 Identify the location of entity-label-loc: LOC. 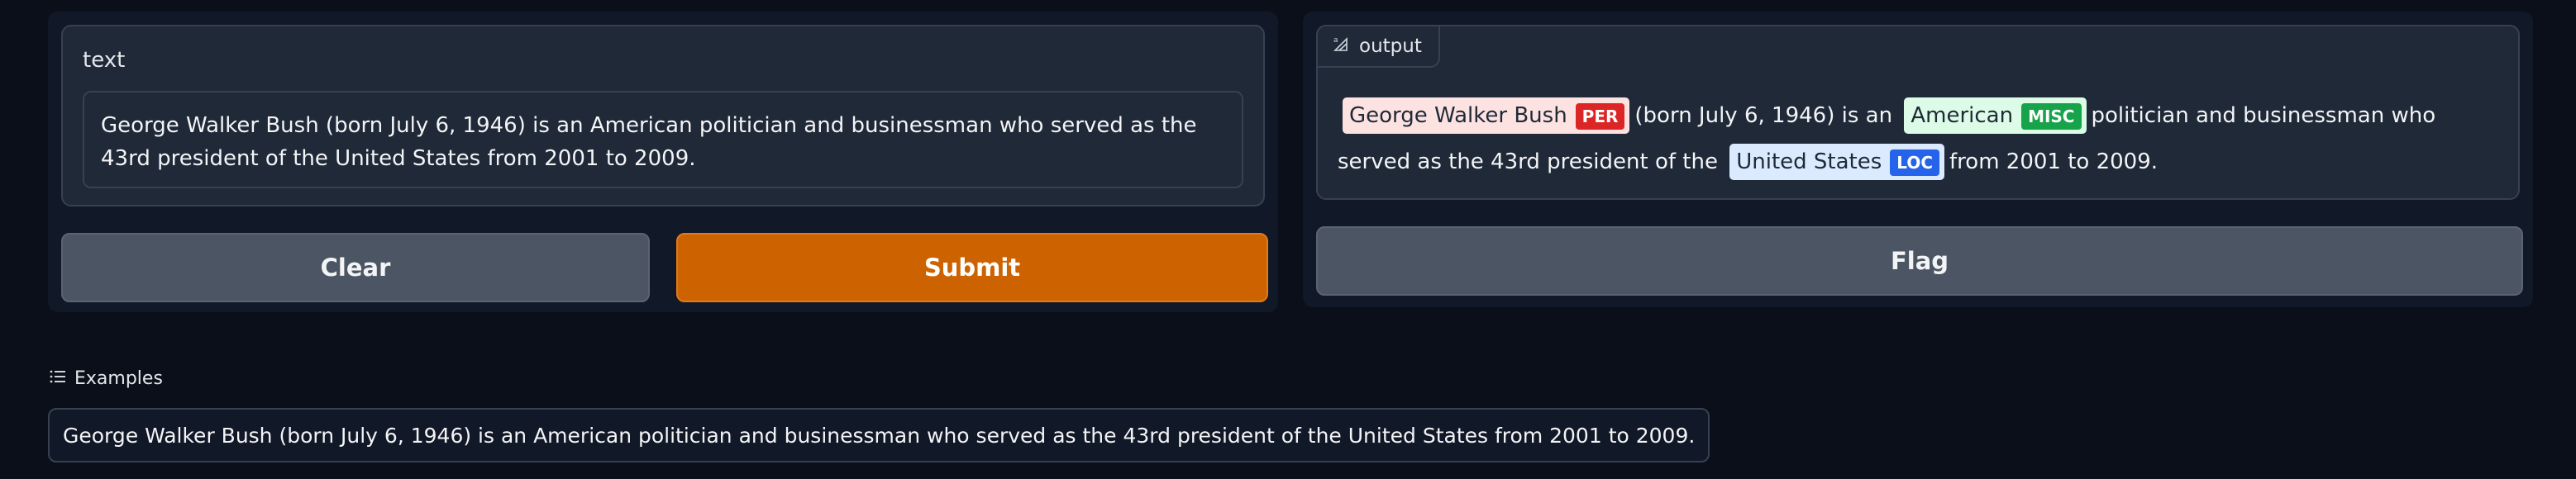
(1915, 163).